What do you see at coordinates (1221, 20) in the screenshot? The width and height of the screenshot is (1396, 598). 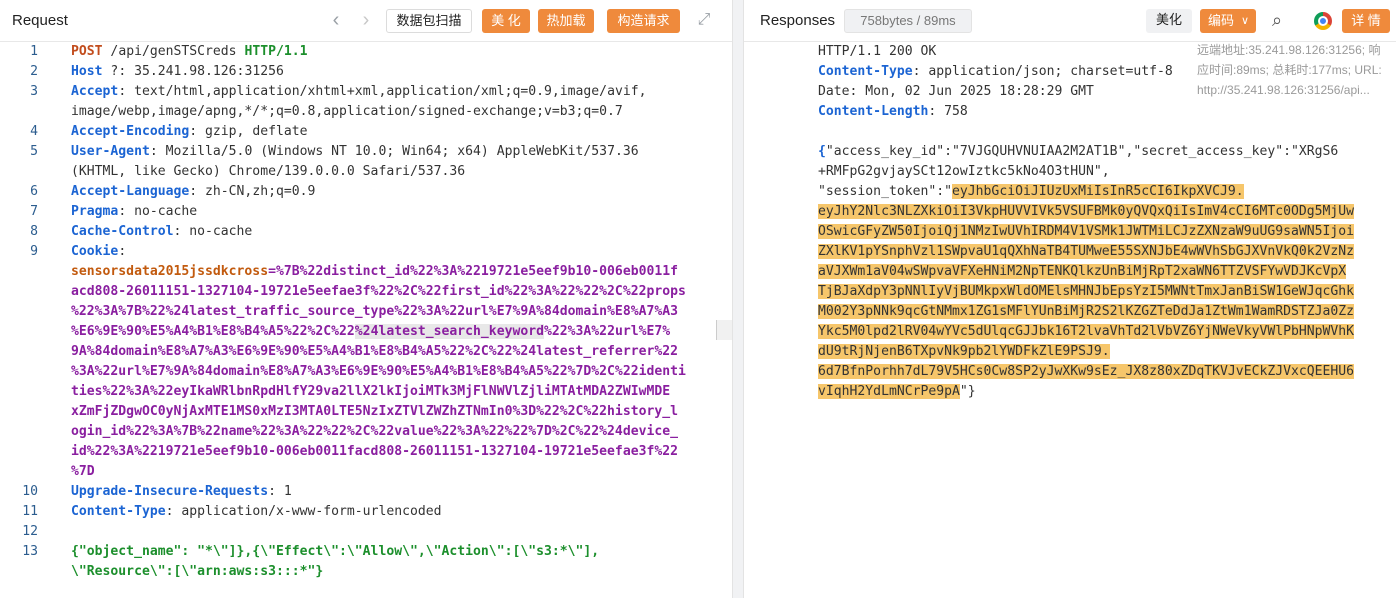 I see `encode-label: 编码` at bounding box center [1221, 20].